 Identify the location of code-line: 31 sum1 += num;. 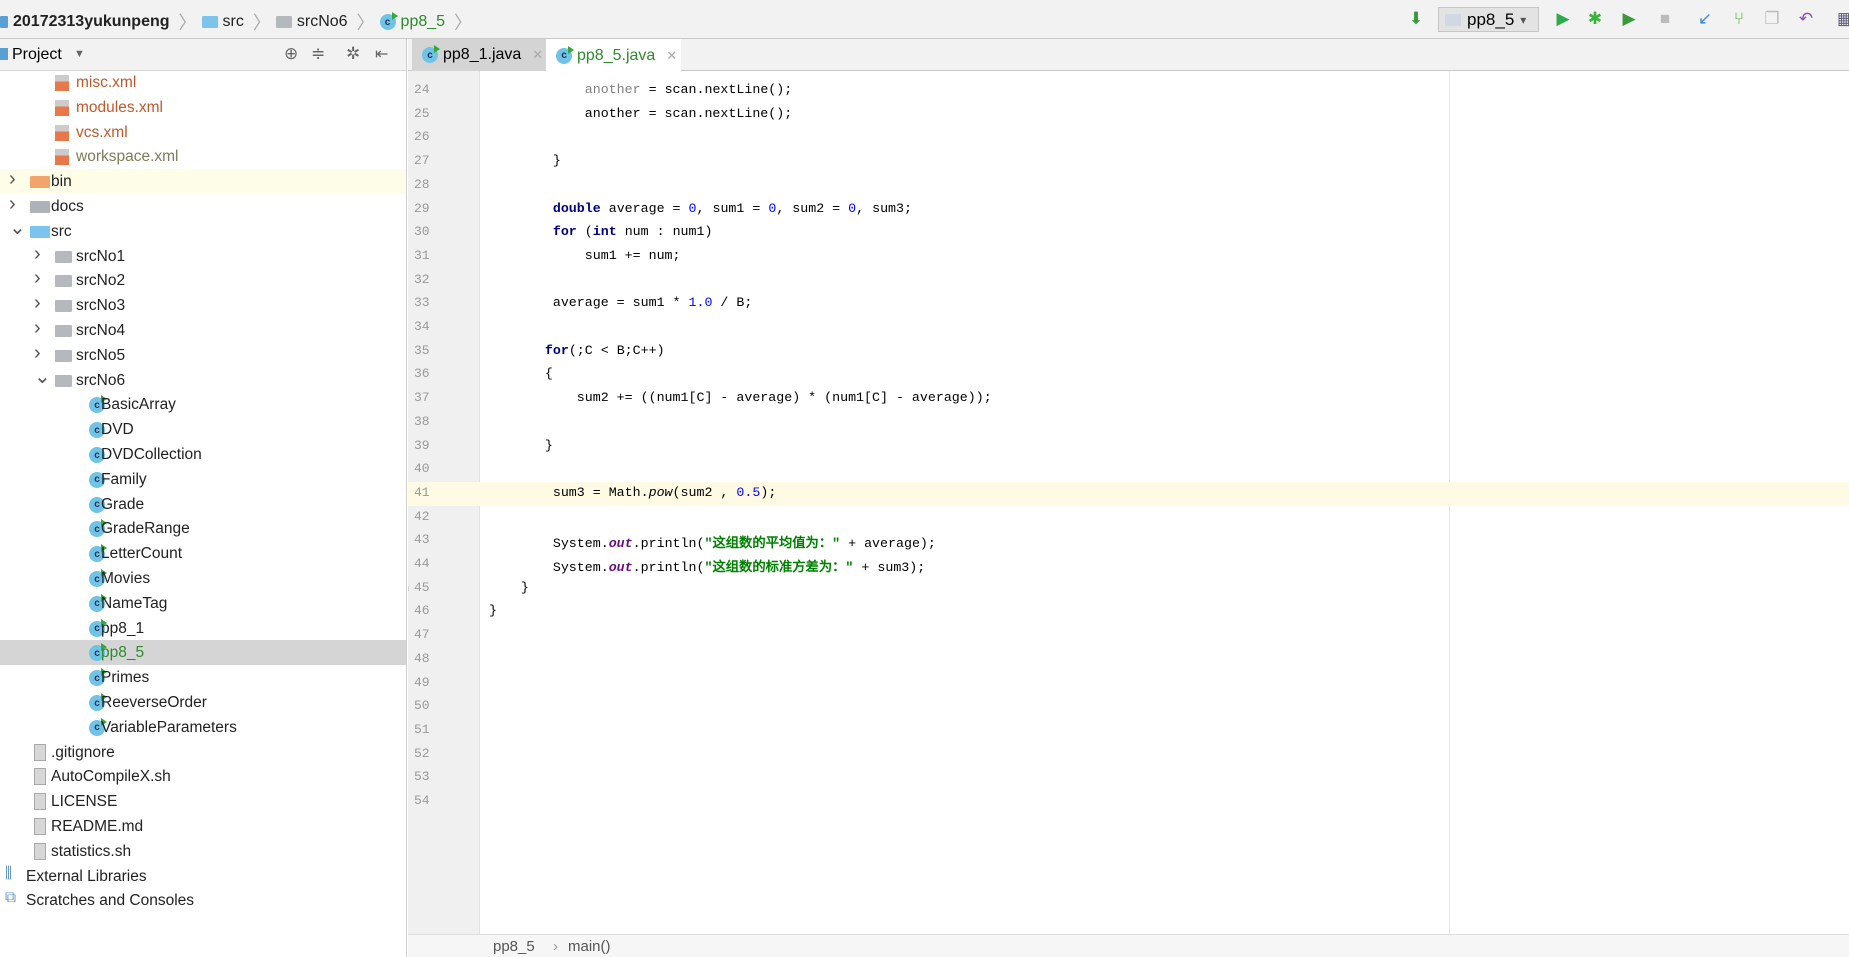
(1128, 257).